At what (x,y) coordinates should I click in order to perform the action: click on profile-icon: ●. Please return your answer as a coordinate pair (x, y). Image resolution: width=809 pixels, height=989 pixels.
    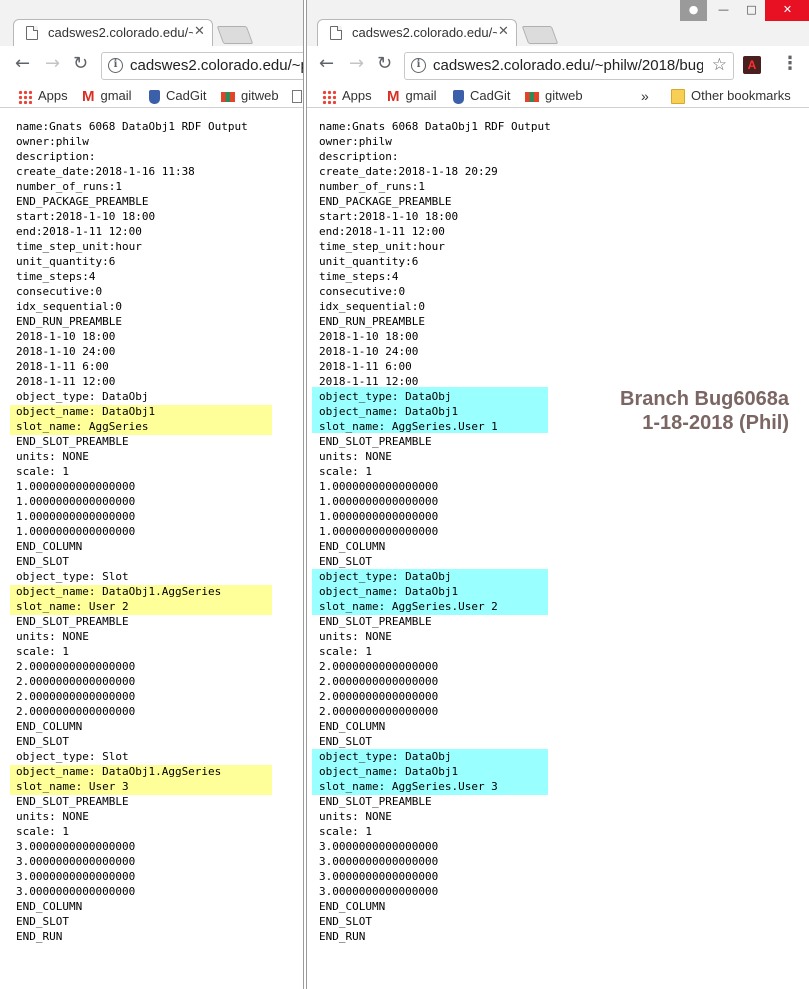
    Looking at the image, I should click on (693, 10).